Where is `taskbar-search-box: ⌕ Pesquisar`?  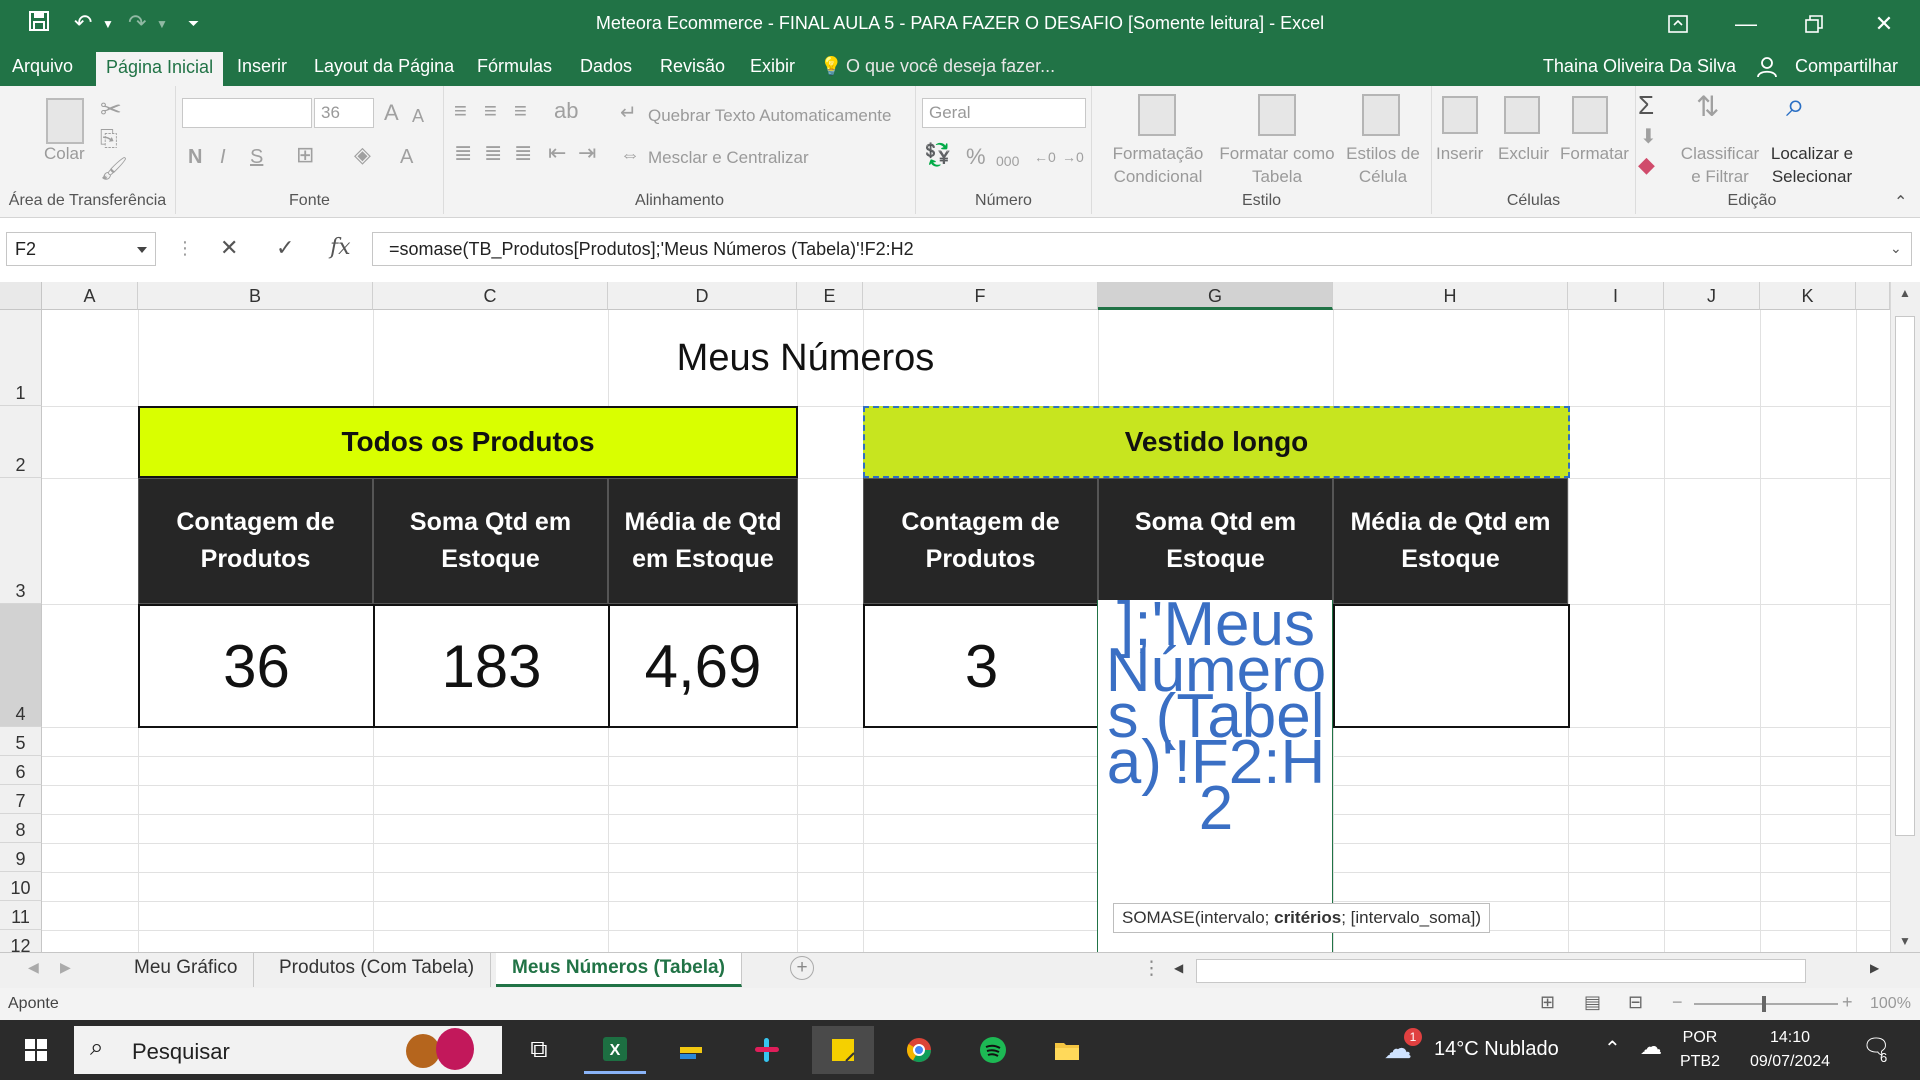
taskbar-search-box: ⌕ Pesquisar is located at coordinates (288, 1050).